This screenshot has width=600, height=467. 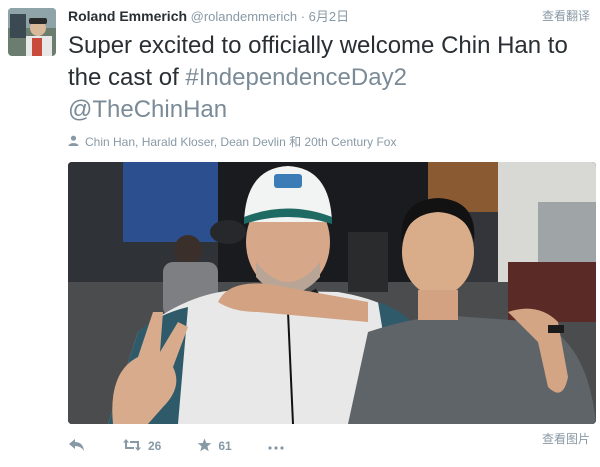 I want to click on retweet-count: 26, so click(x=155, y=446).